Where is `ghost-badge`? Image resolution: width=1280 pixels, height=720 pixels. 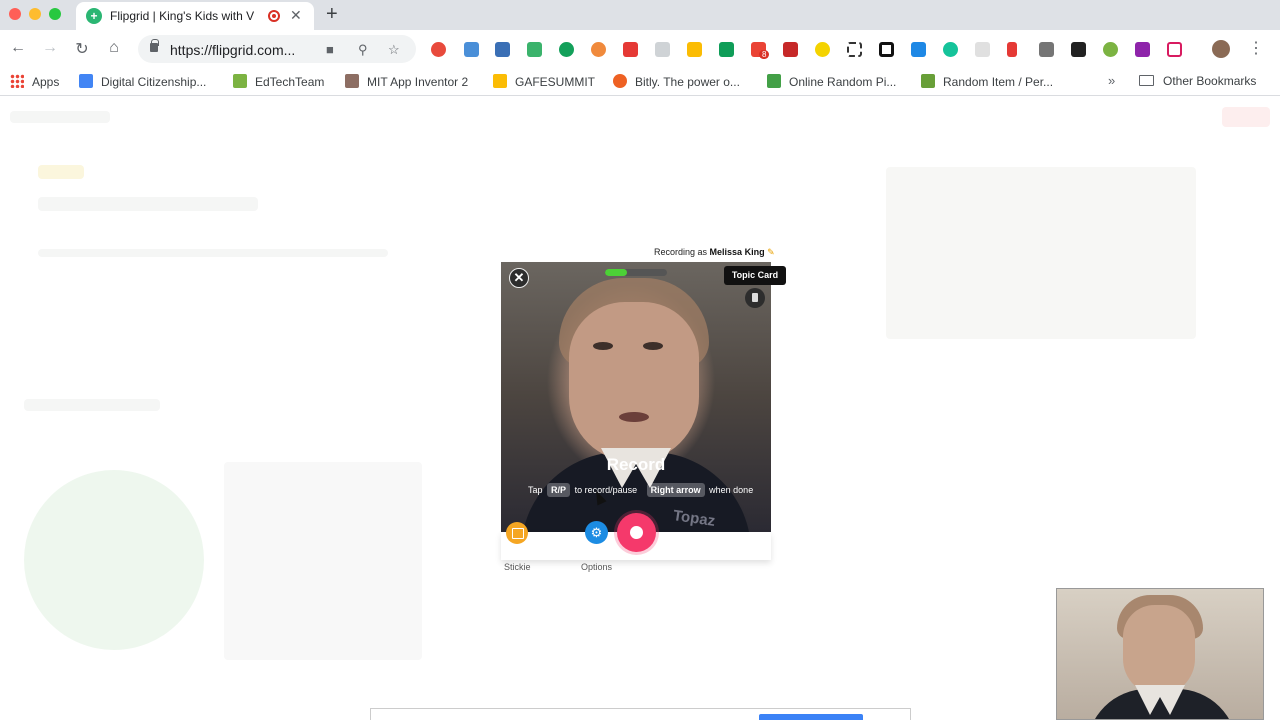
ghost-badge is located at coordinates (61, 172).